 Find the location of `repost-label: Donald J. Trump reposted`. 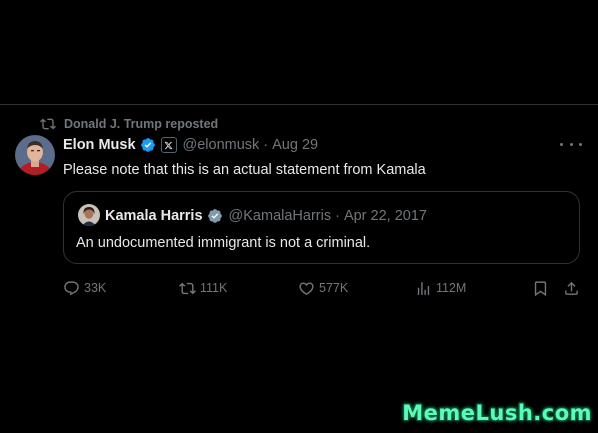

repost-label: Donald J. Trump reposted is located at coordinates (141, 124).